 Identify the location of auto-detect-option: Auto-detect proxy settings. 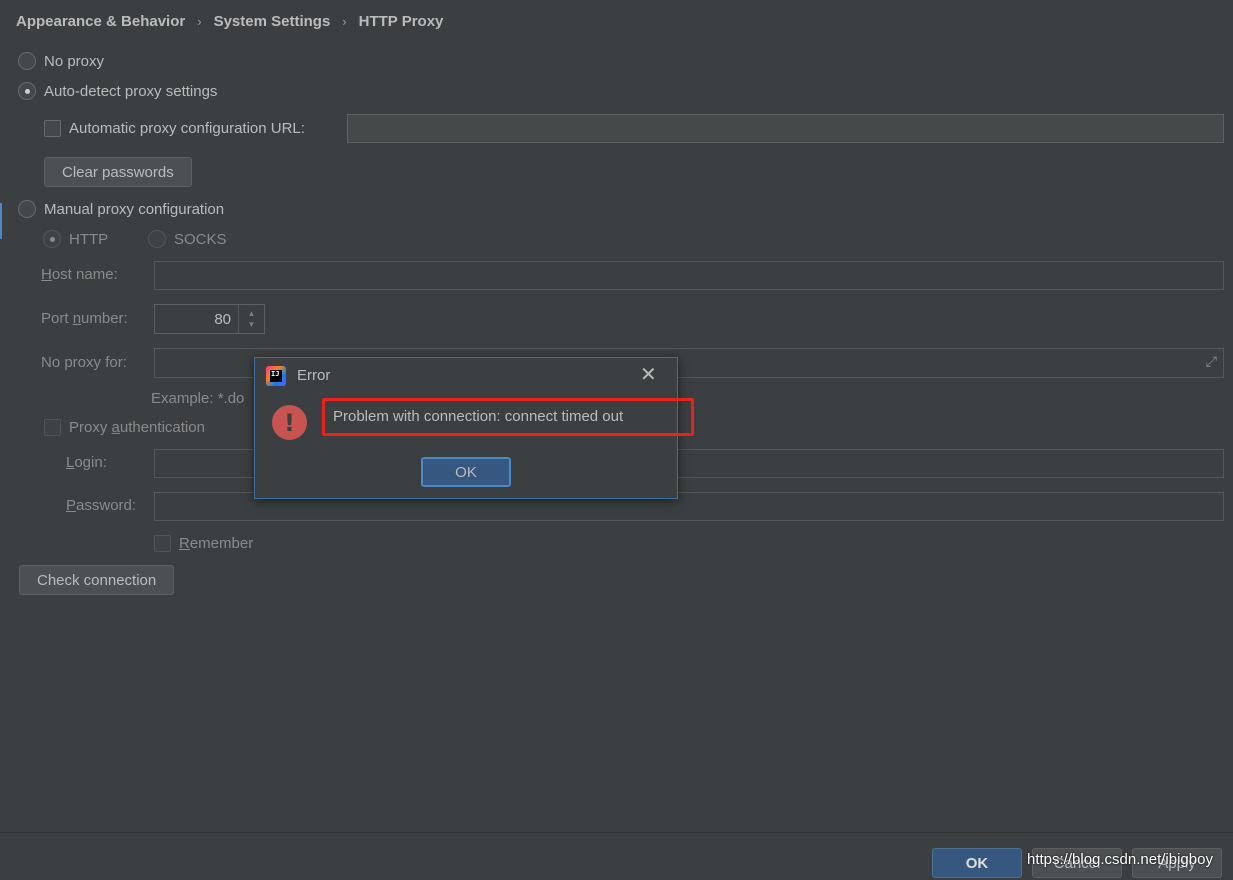
(117, 91).